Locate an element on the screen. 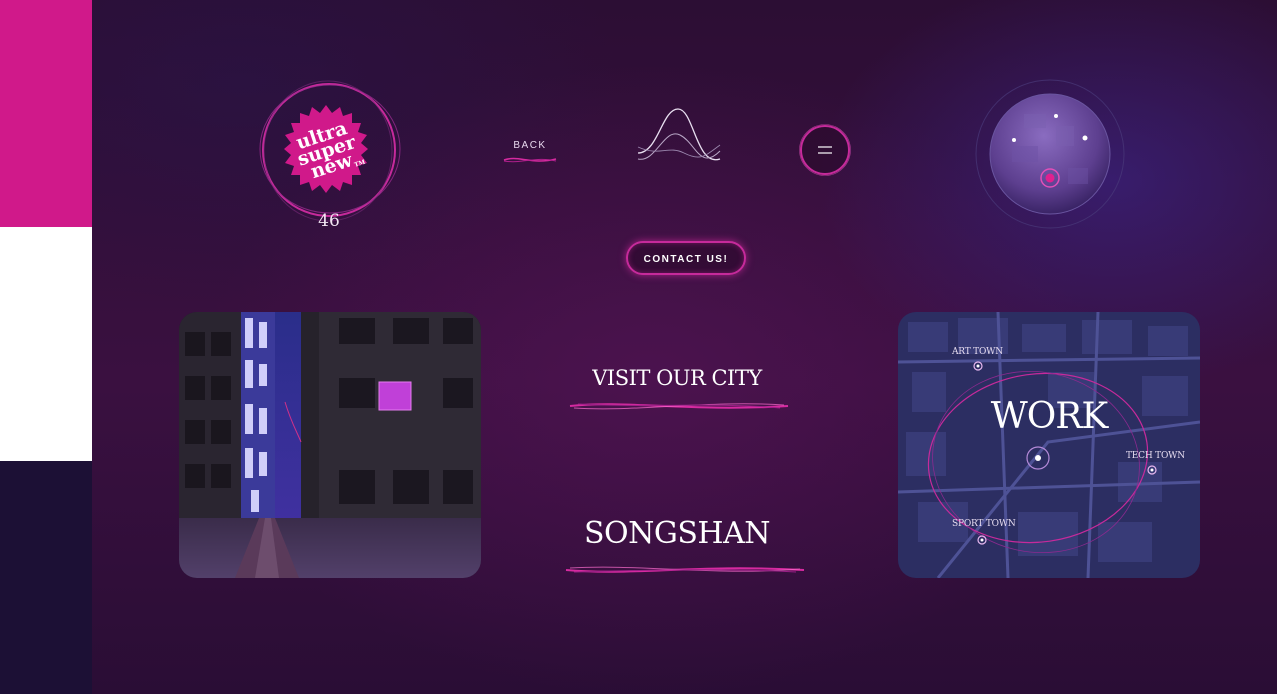 This screenshot has width=1277, height=694. wave-icon is located at coordinates (679, 134).